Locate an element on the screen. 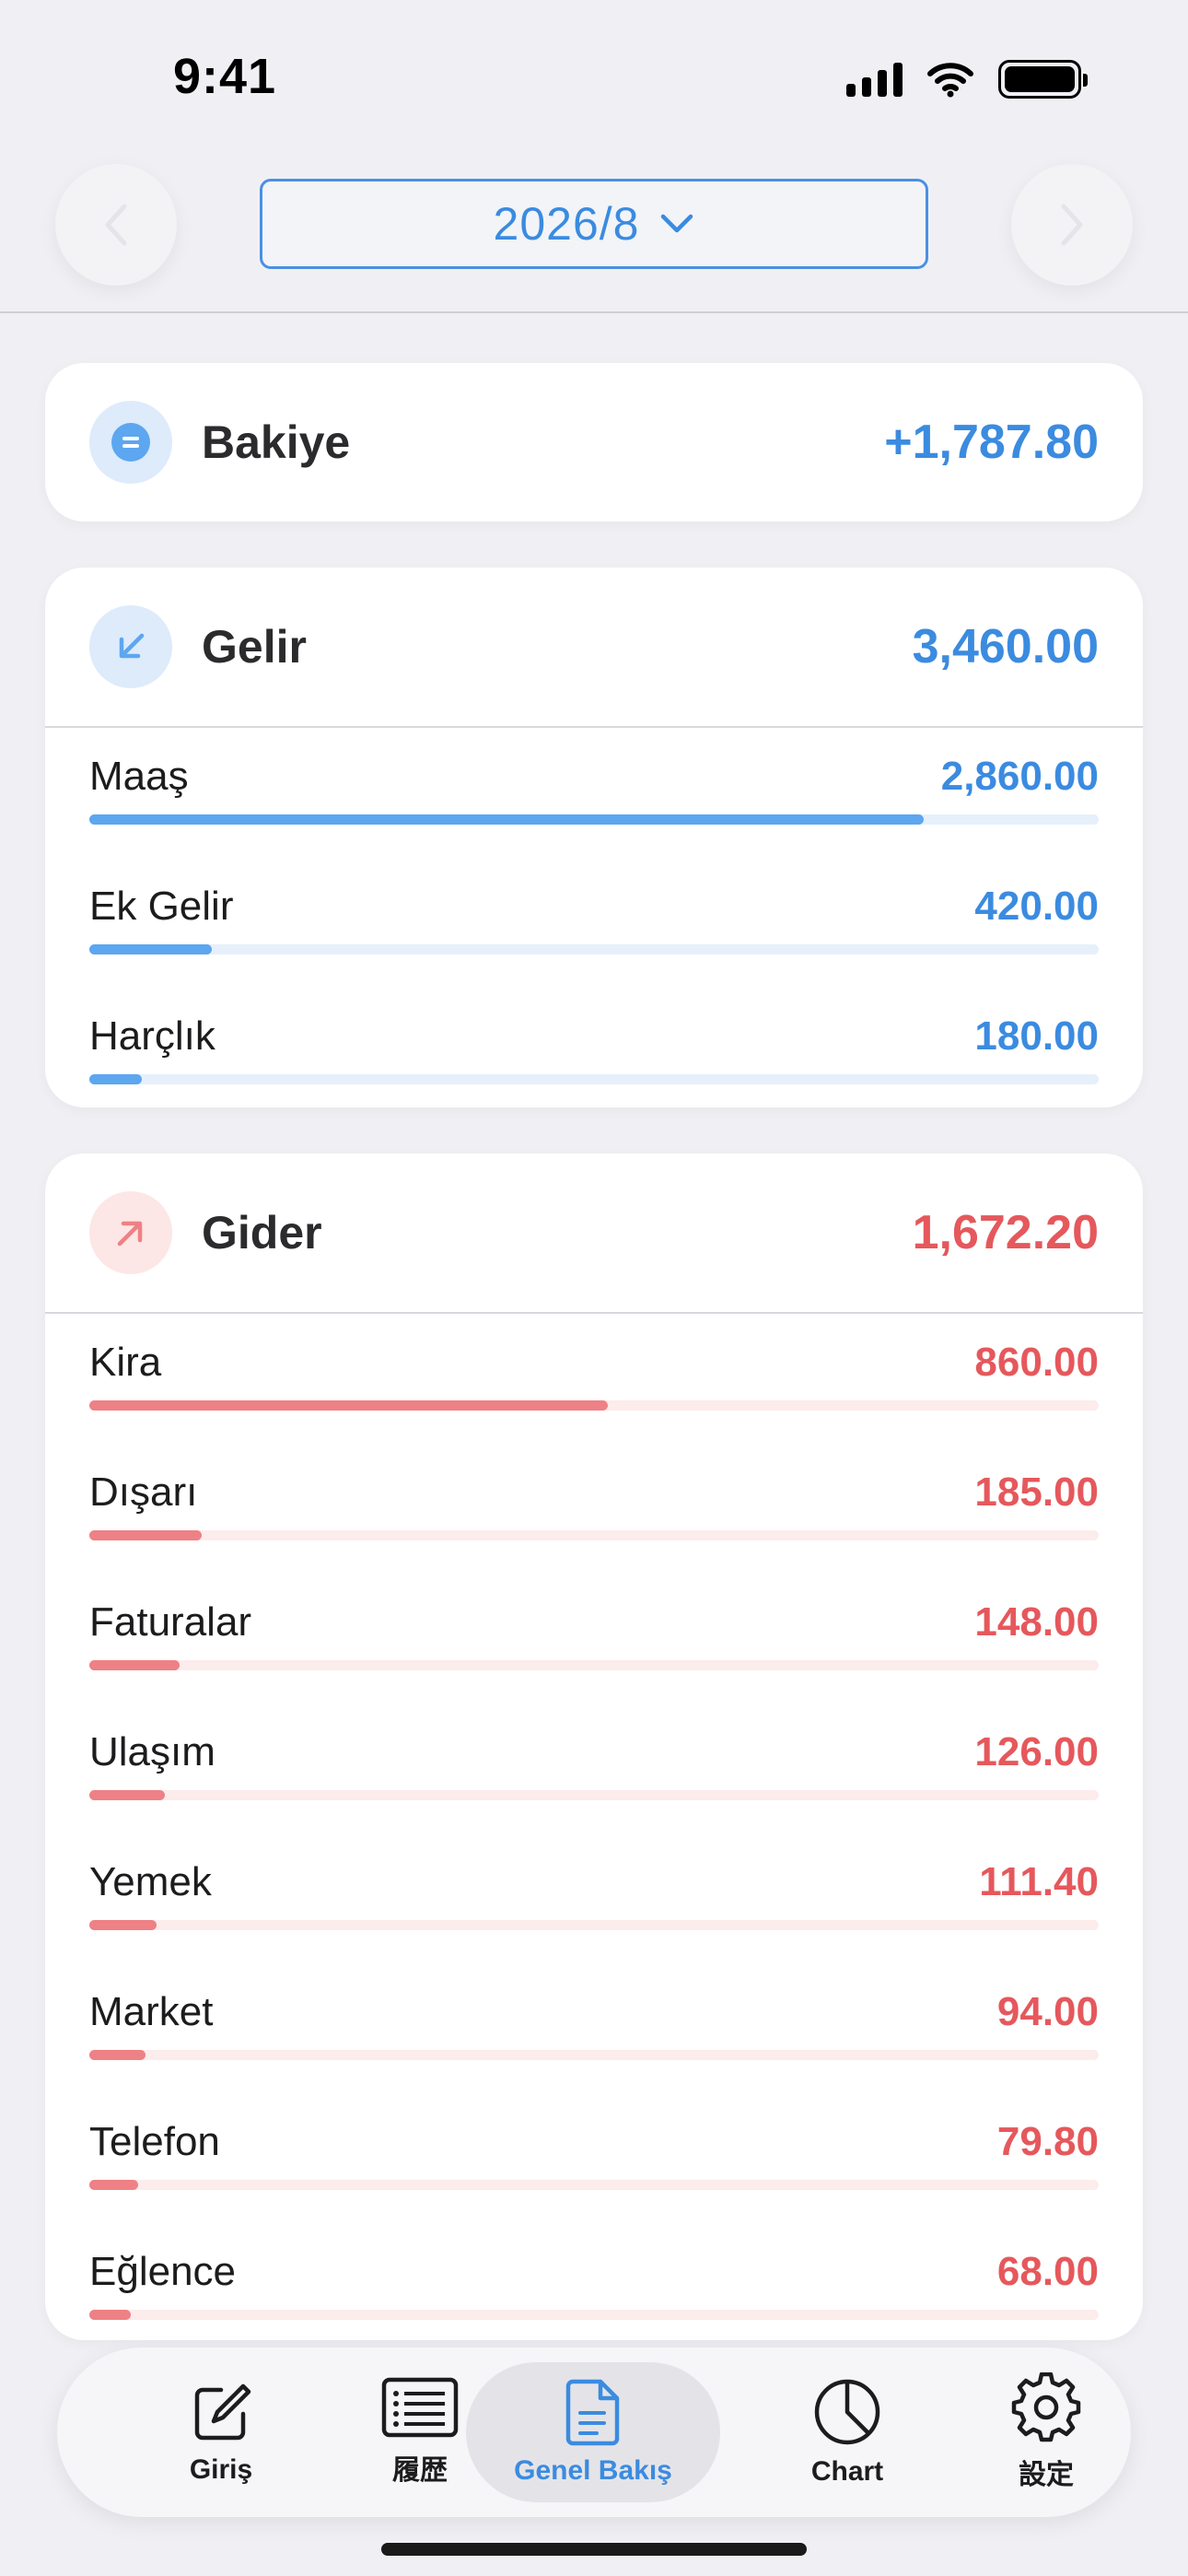 This screenshot has width=1188, height=2576. category-label: Harçlık is located at coordinates (152, 1036).